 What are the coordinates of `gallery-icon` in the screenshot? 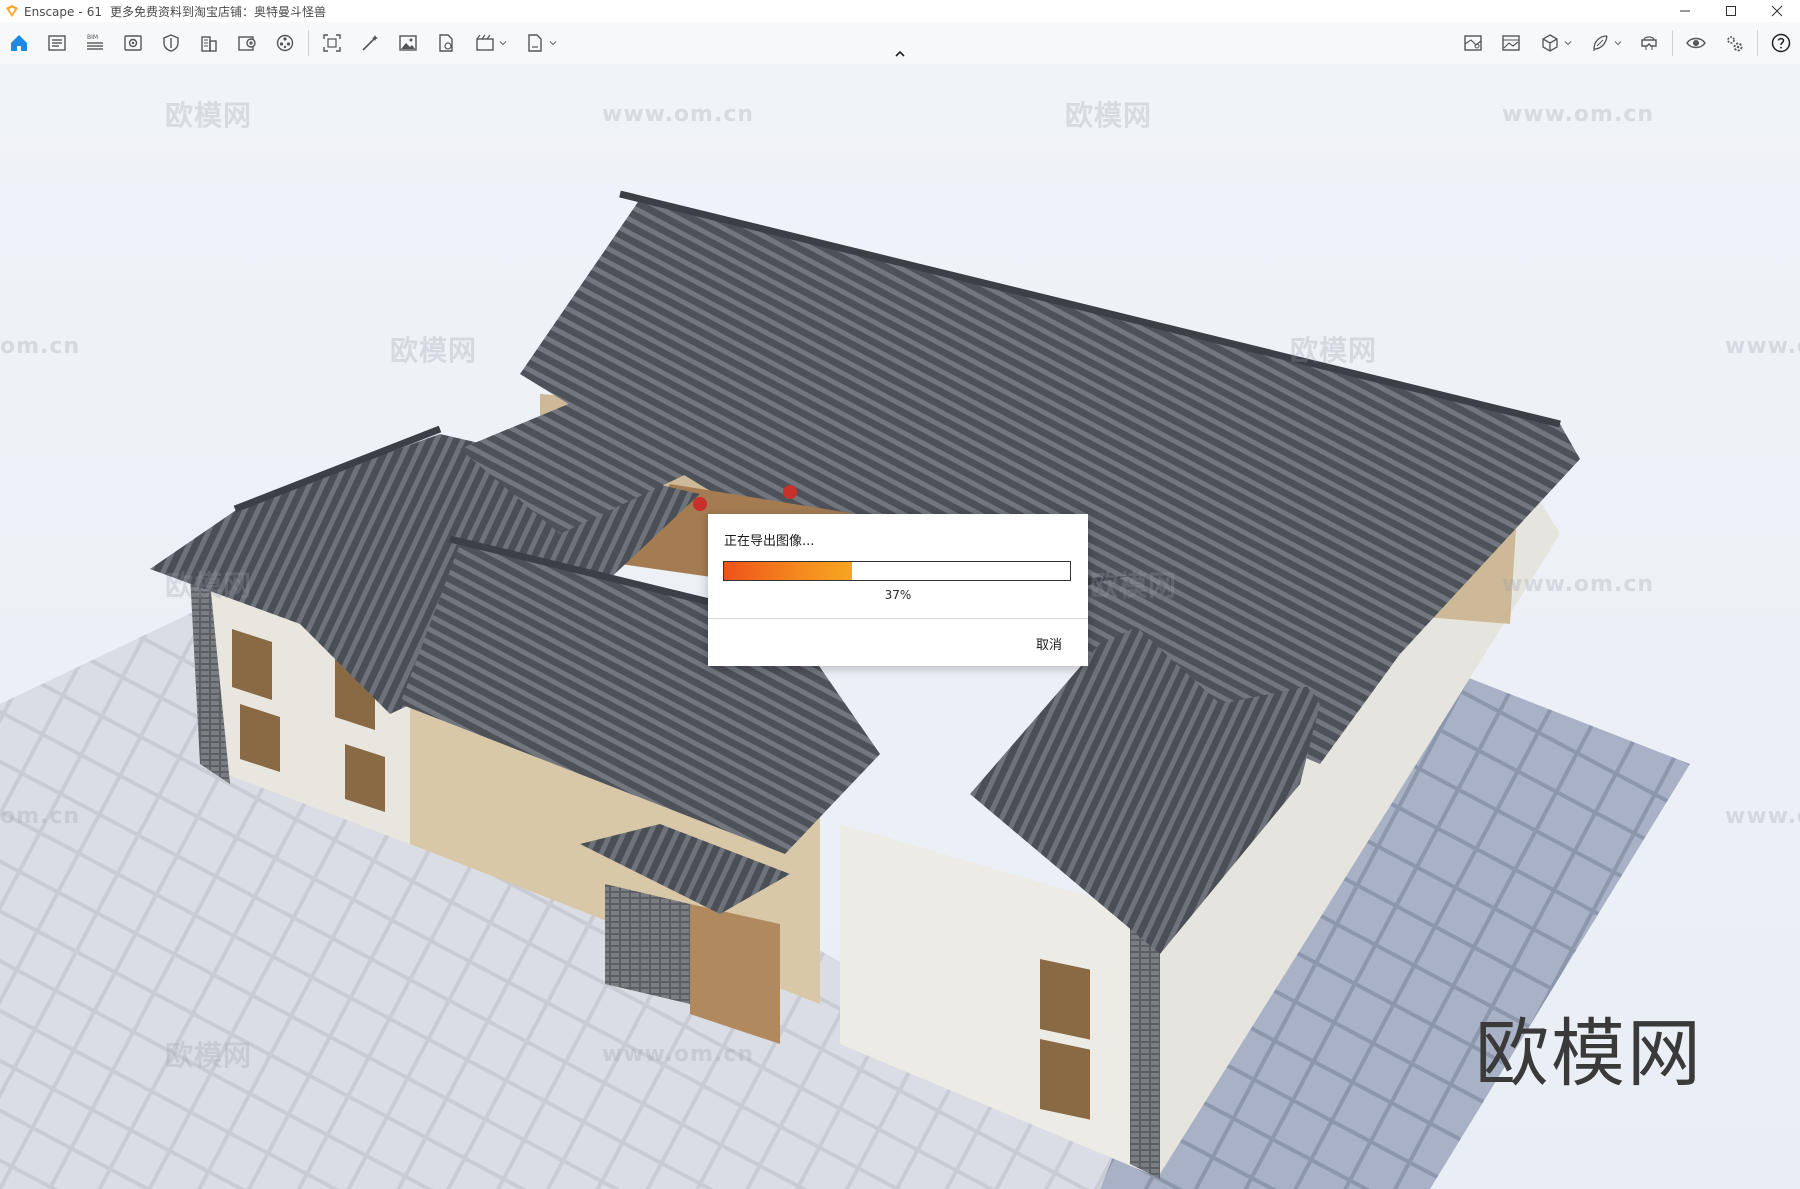 It's located at (1511, 43).